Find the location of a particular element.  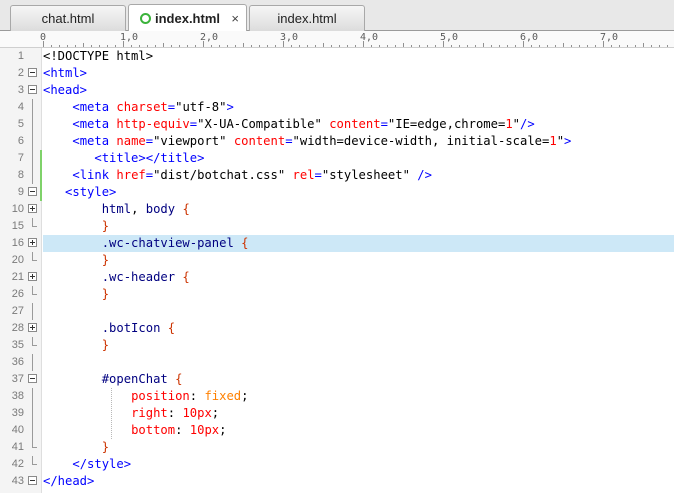

code-line: 43 </head> is located at coordinates (337, 481).